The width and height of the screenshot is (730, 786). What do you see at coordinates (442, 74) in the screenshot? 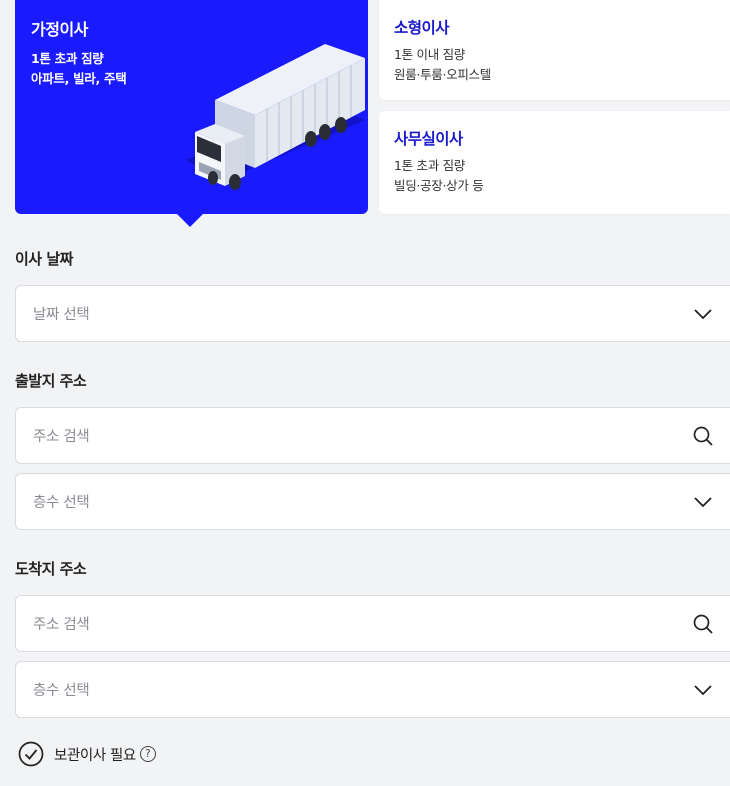
I see `move-type-desc-line: 원룸·투룸·오피스텔` at bounding box center [442, 74].